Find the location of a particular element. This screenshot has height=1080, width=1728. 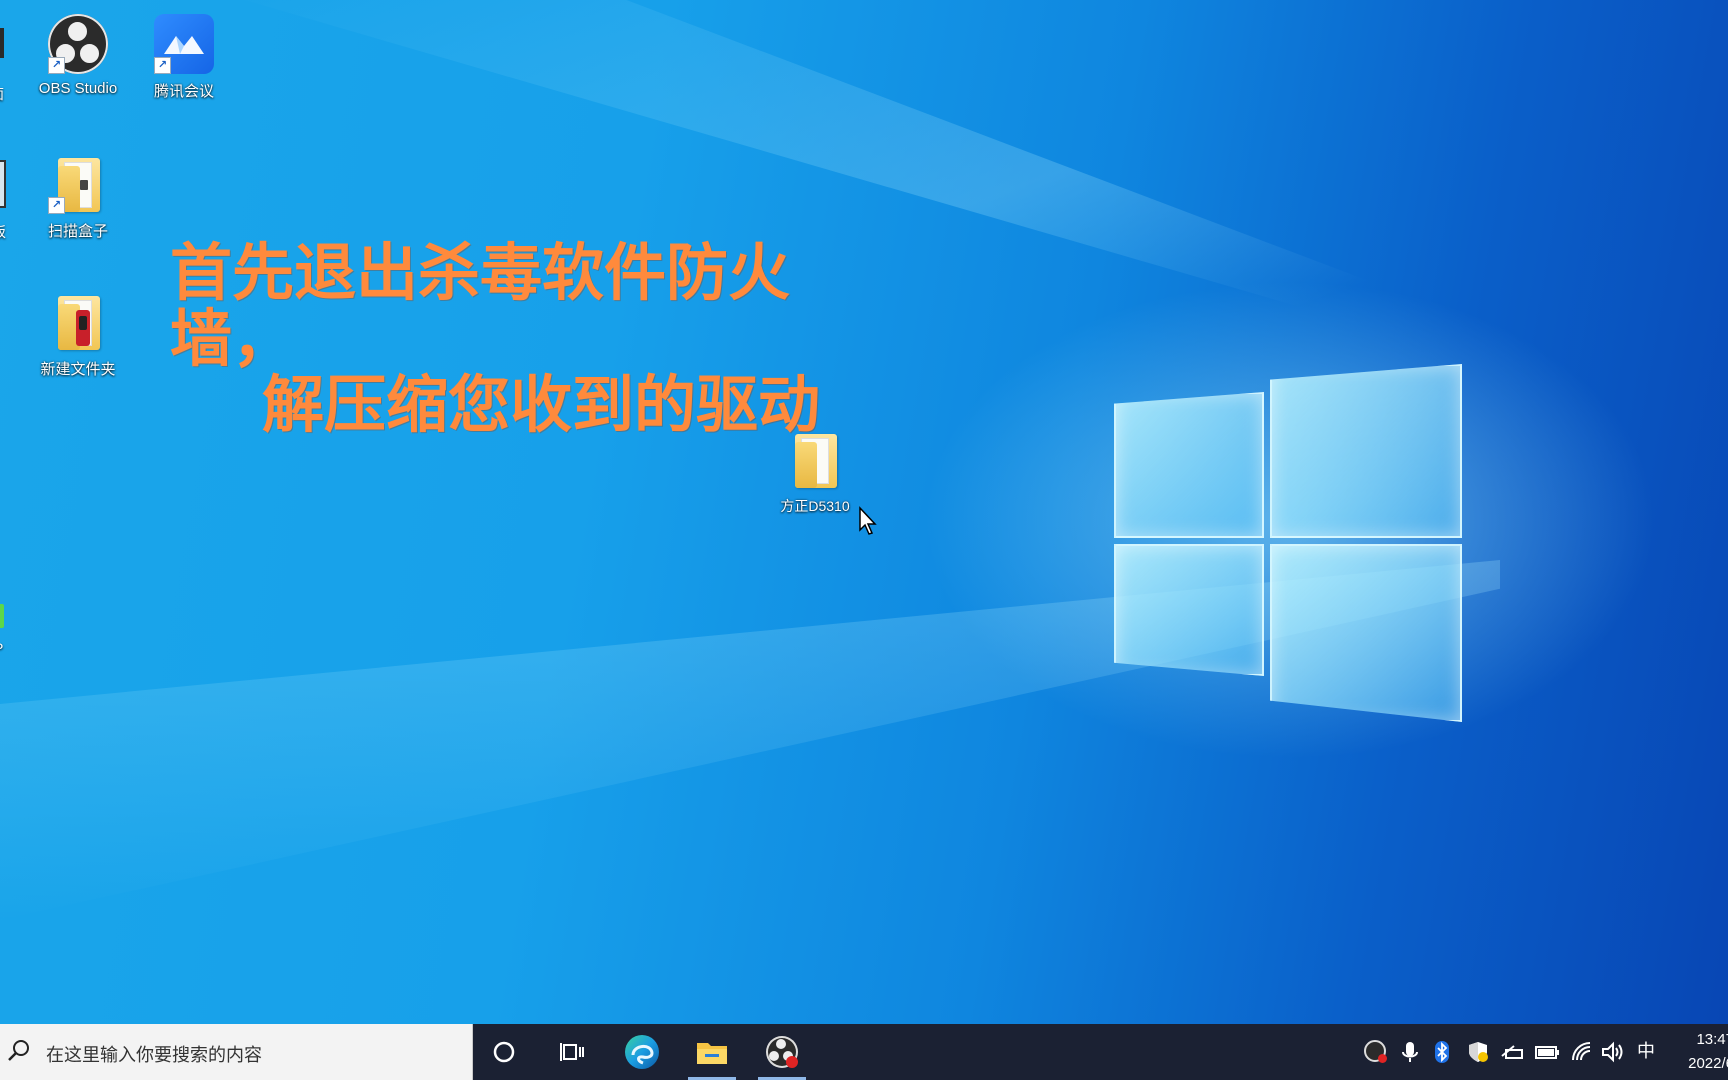

volume-icon is located at coordinates (1612, 1052).